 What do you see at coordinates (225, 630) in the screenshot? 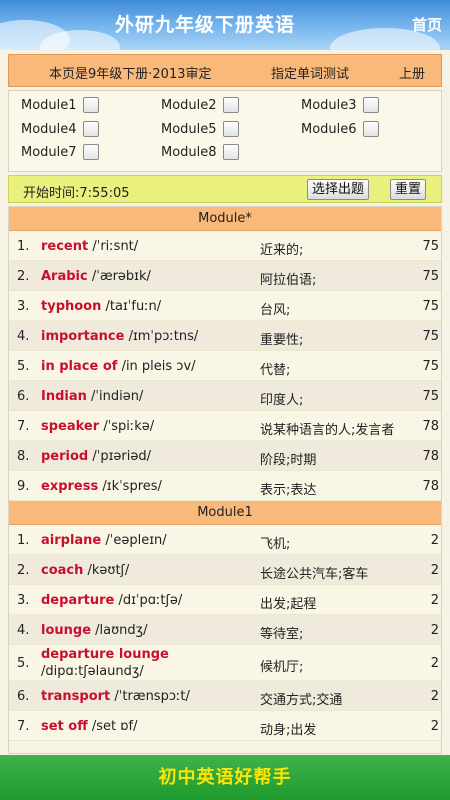
I see `word-row: 4. lounge /laʊndʒ/等待室; 2` at bounding box center [225, 630].